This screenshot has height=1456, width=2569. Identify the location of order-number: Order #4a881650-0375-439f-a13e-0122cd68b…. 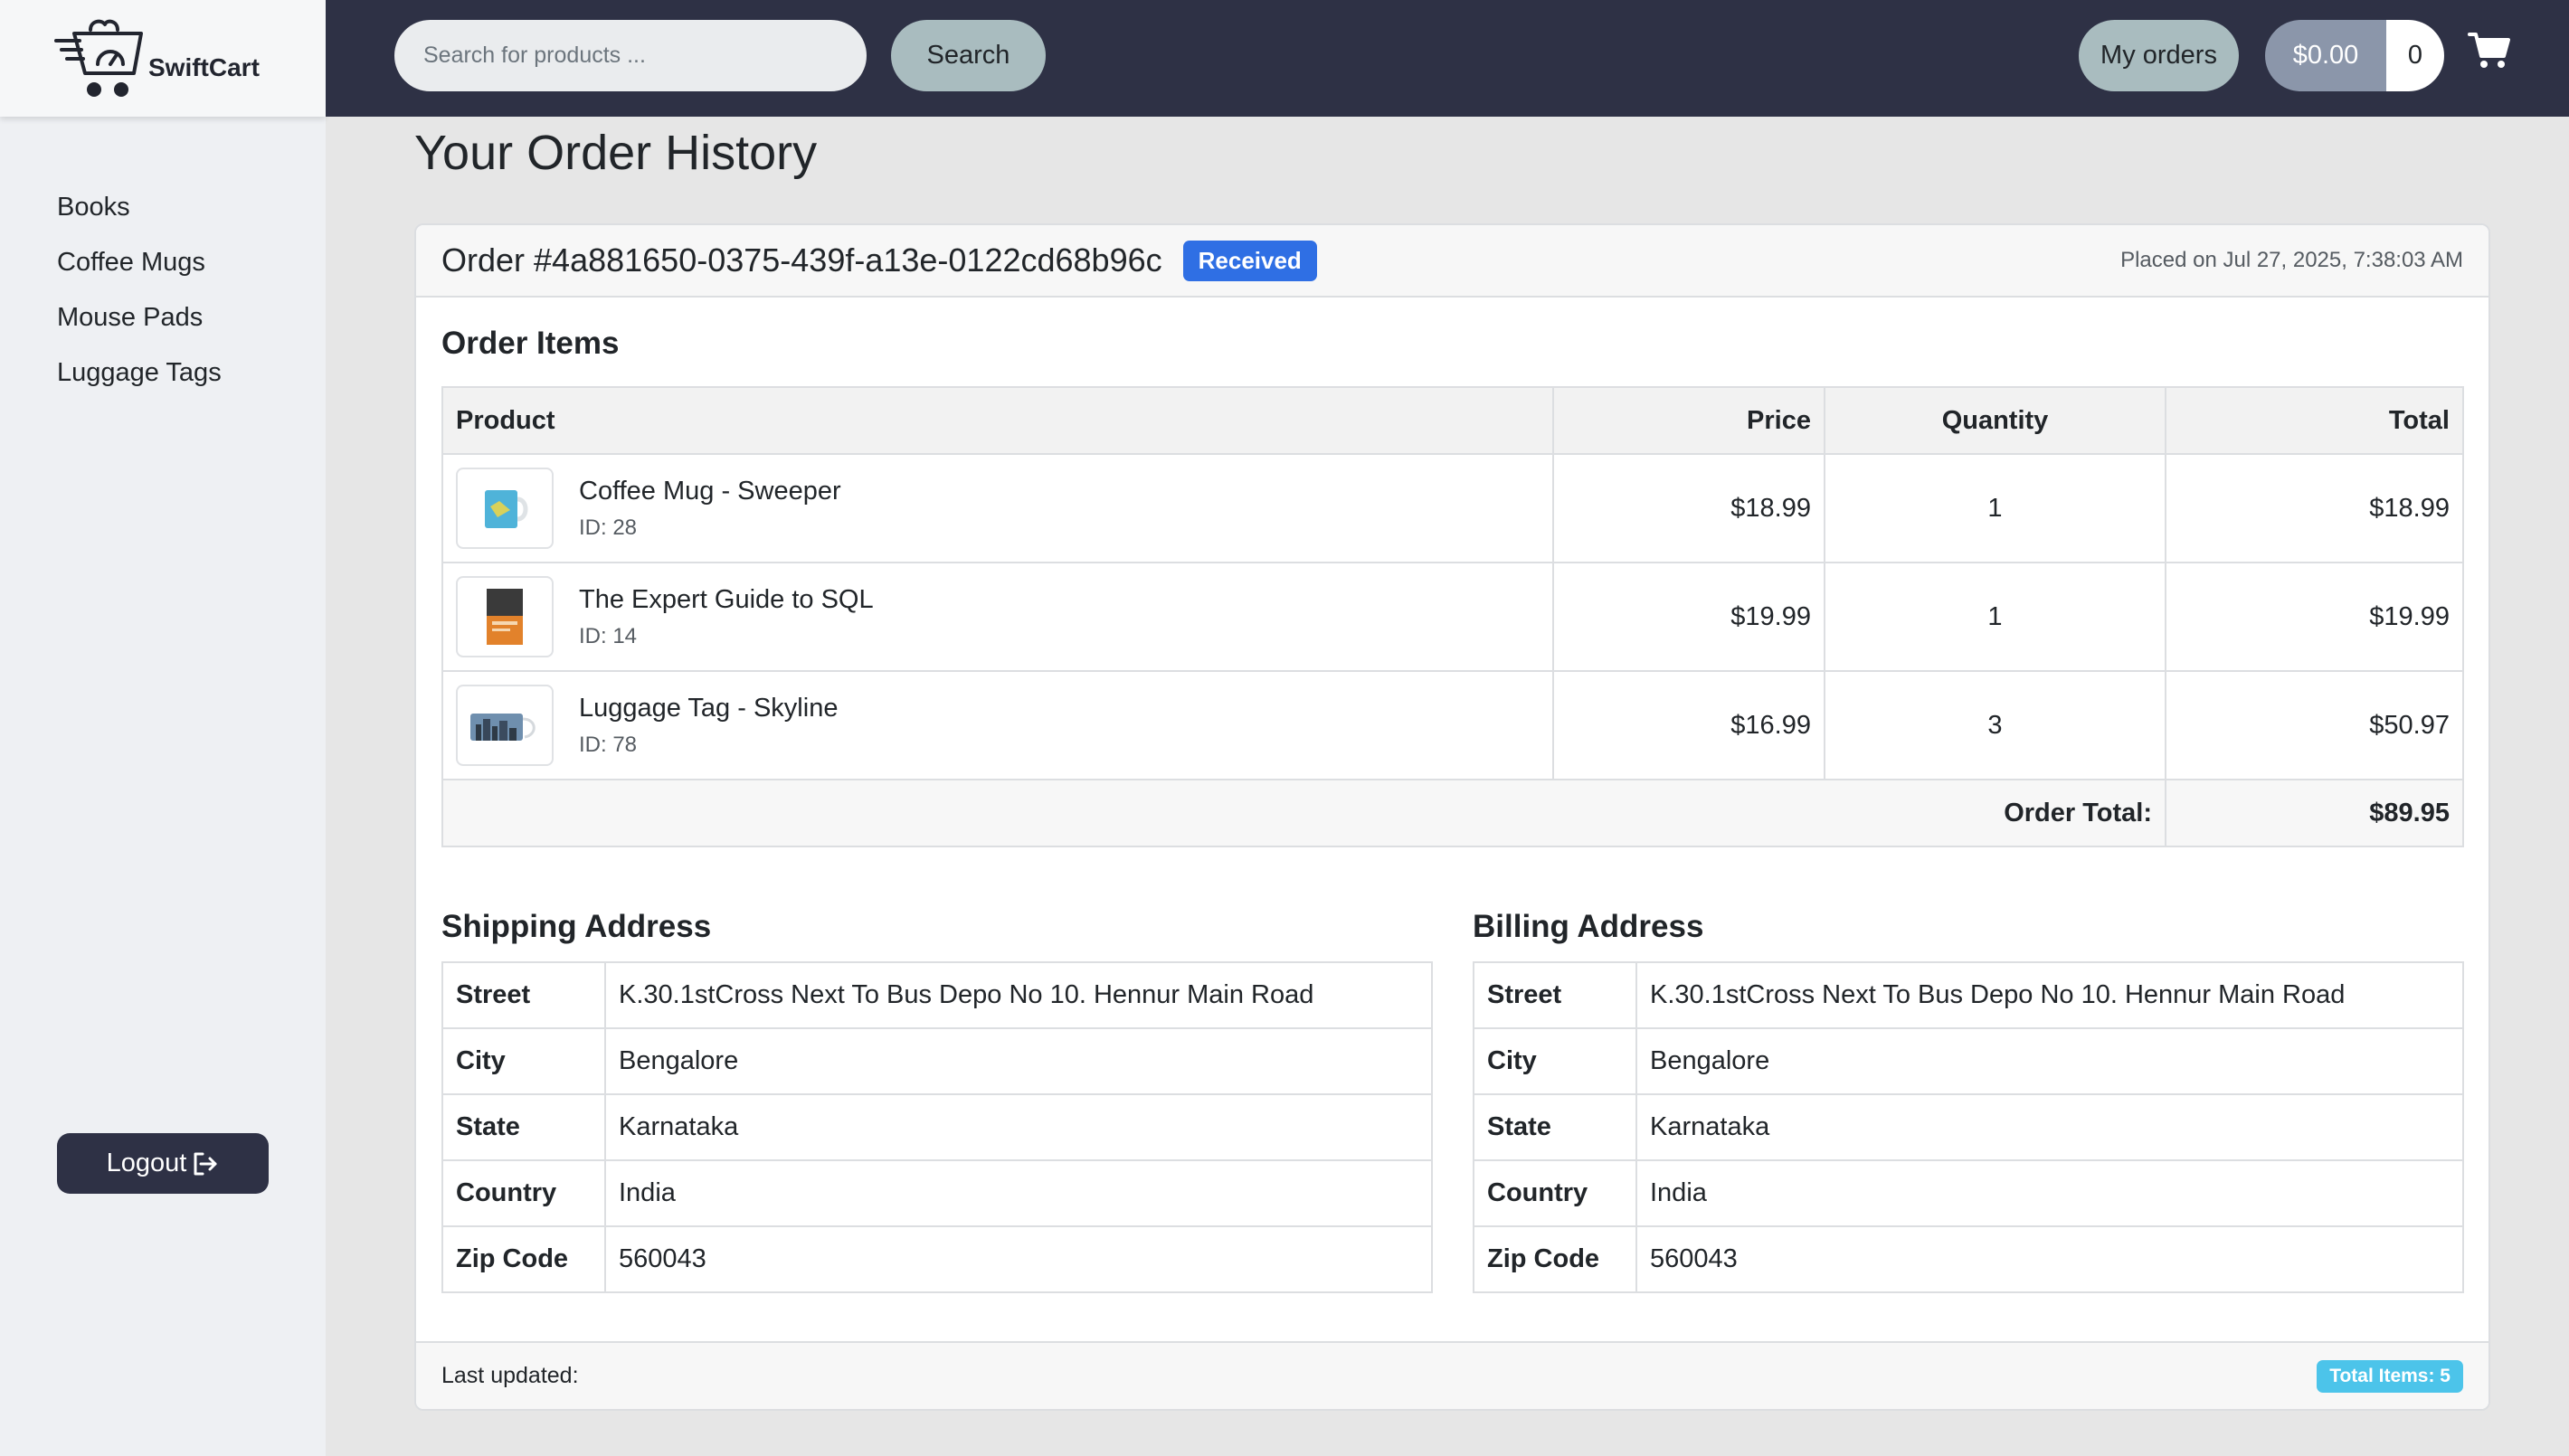
(801, 260).